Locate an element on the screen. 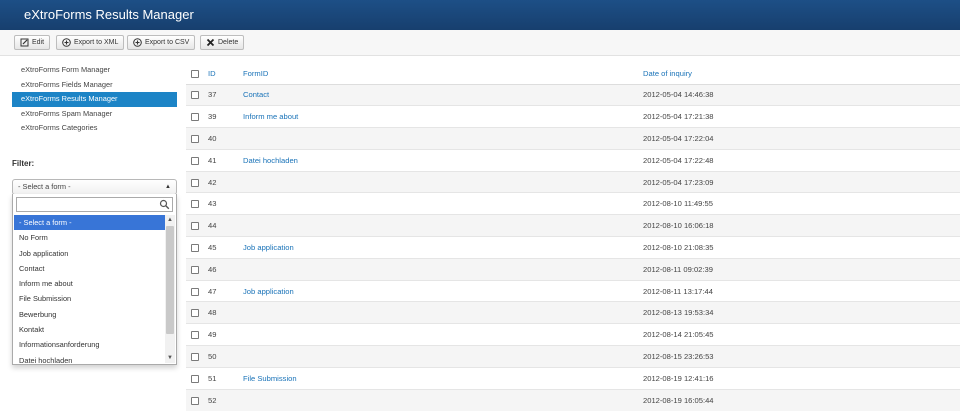  table-row: 44 2012-08-10 16:06:18 is located at coordinates (573, 225).